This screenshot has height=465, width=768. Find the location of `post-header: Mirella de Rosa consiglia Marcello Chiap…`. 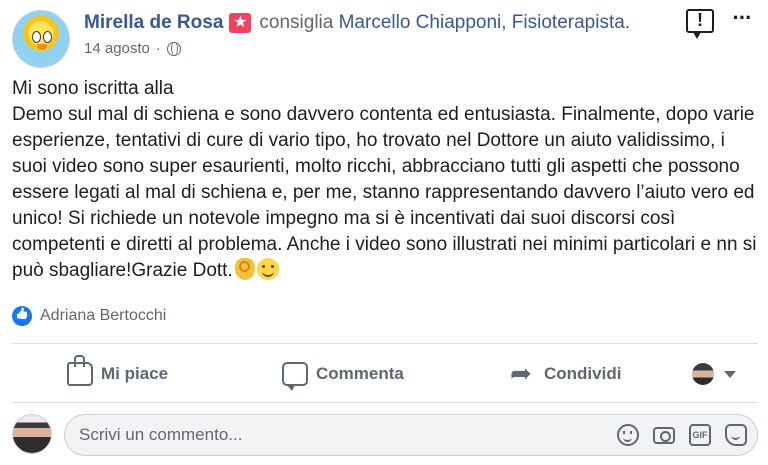

post-header: Mirella de Rosa consiglia Marcello Chiap… is located at coordinates (357, 23).